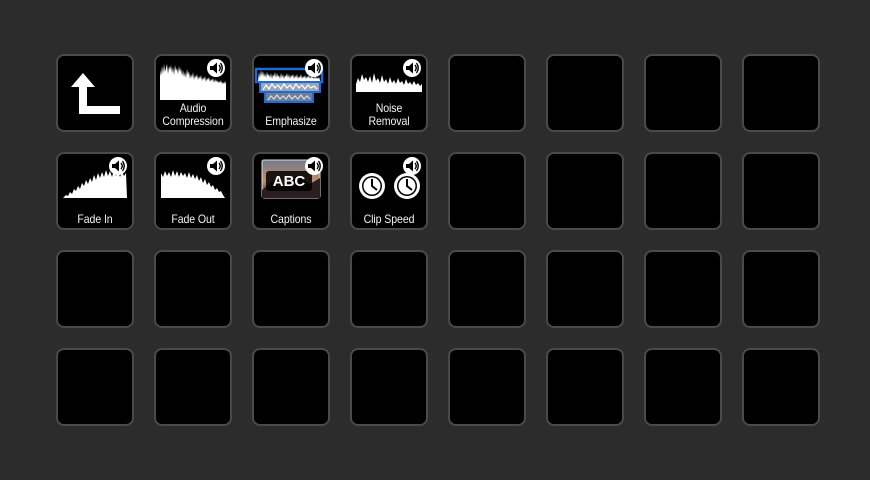 The width and height of the screenshot is (870, 480). I want to click on noise-removal-key: Noise Removal, so click(389, 93).